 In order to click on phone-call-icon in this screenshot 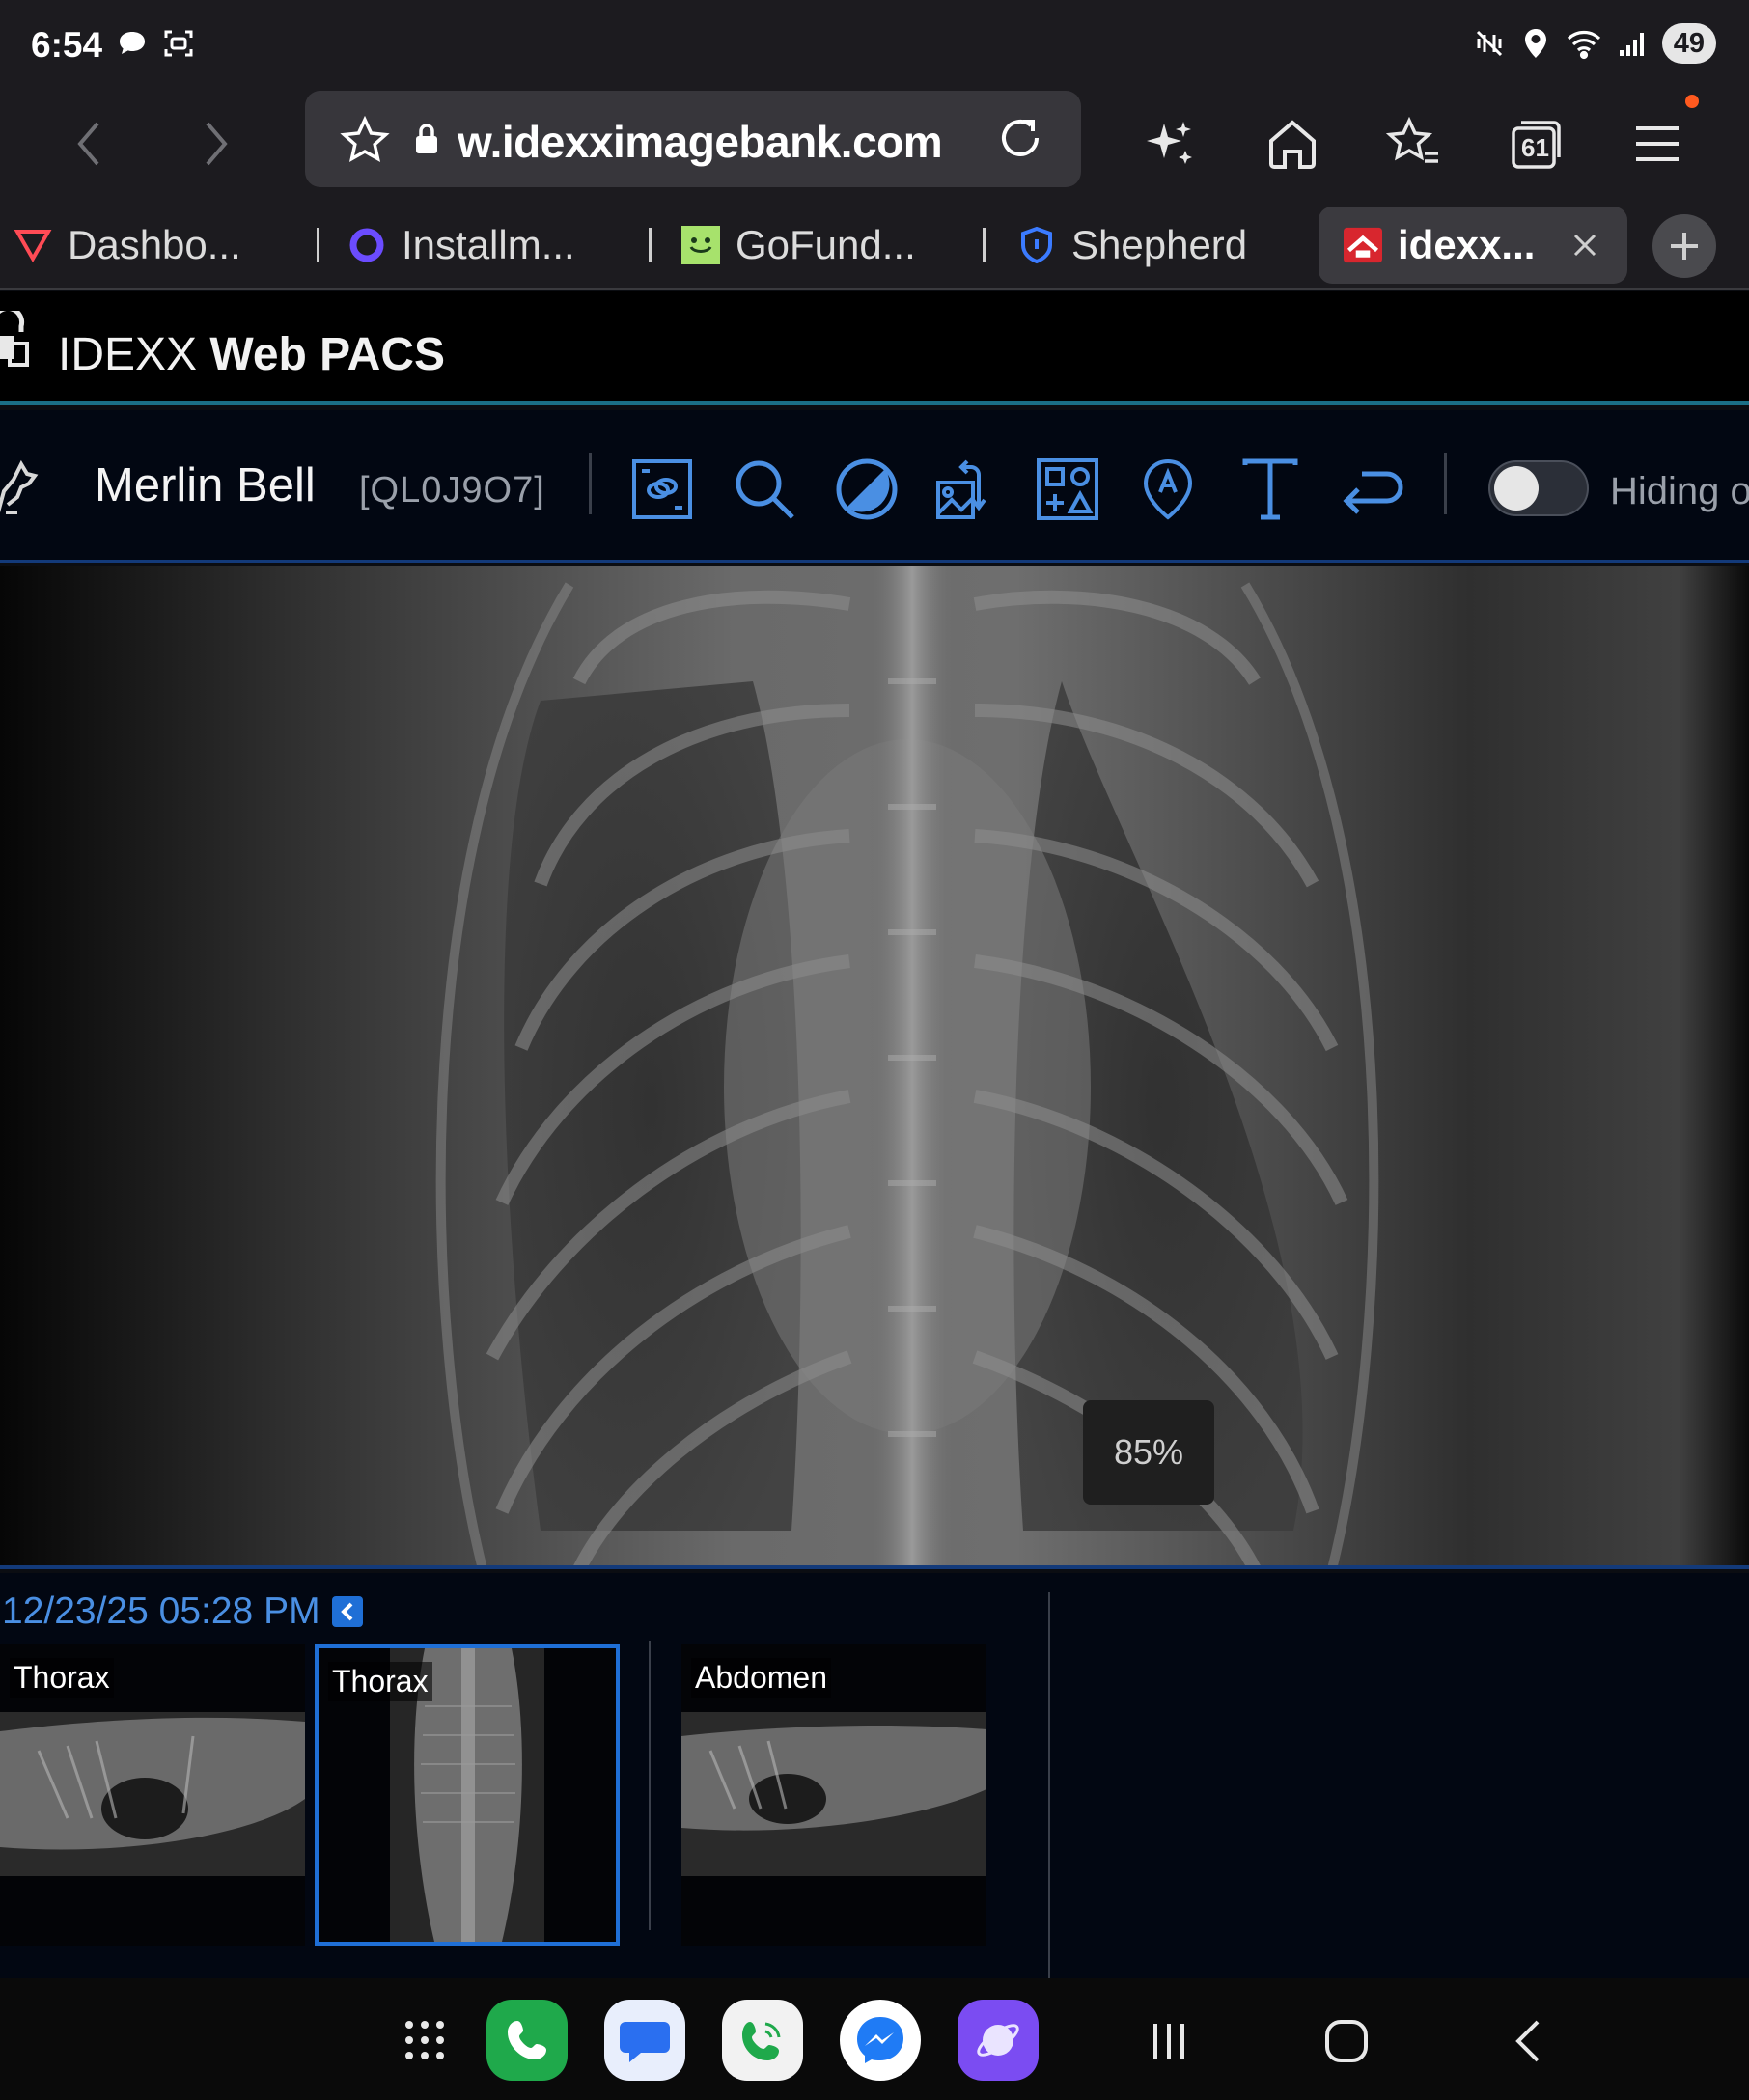, I will do `click(762, 2041)`.